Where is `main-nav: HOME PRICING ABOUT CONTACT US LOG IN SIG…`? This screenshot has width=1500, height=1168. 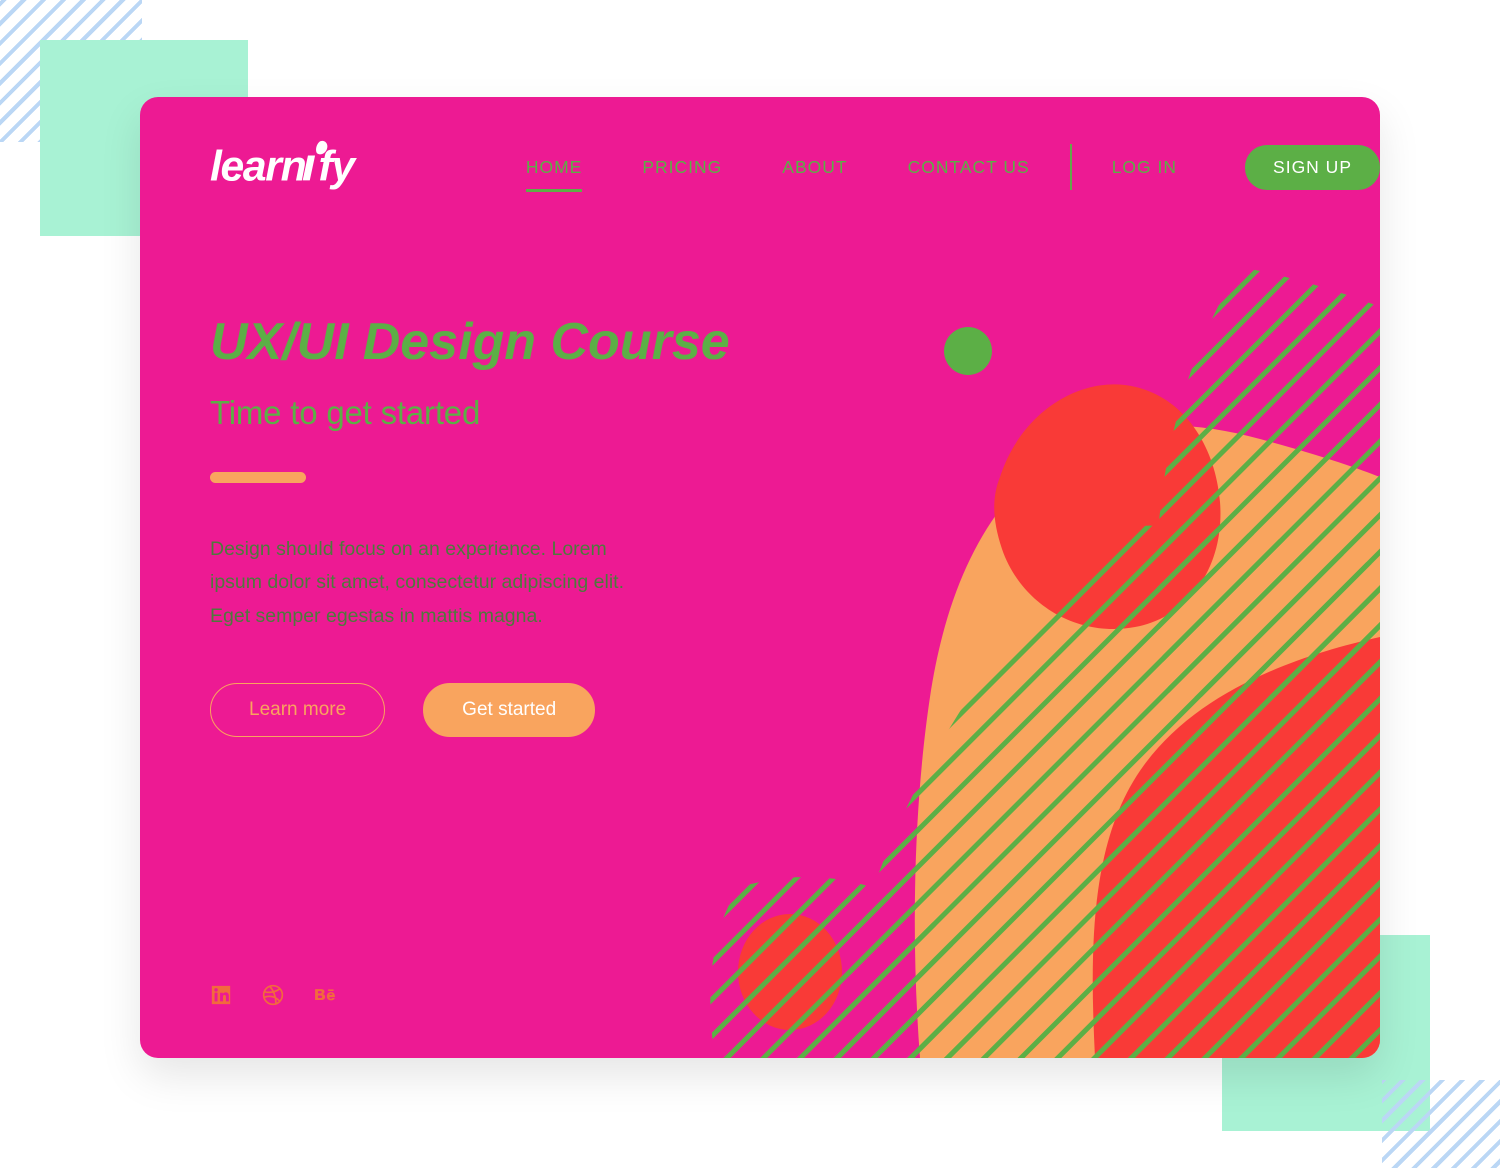 main-nav: HOME PRICING ABOUT CONTACT US LOG IN SIG… is located at coordinates (952, 168).